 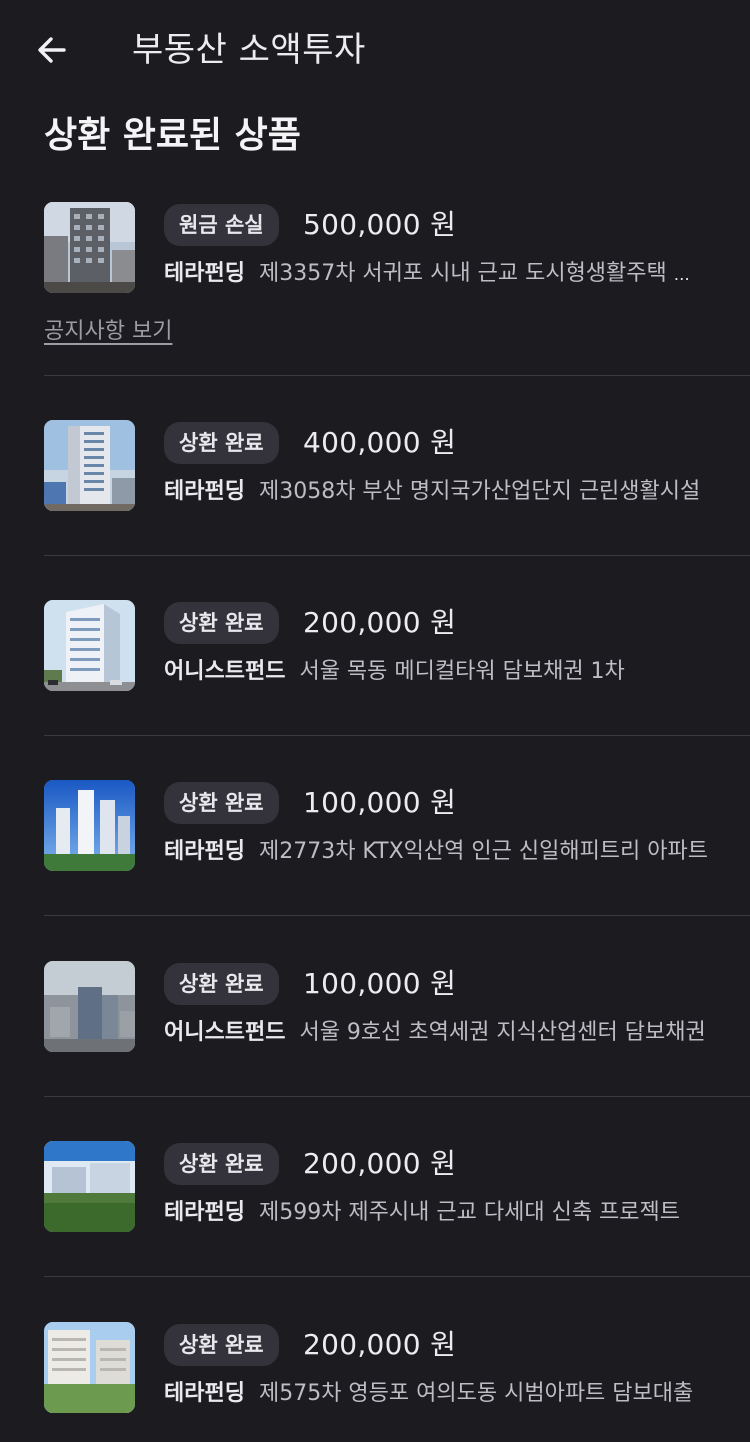 I want to click on notice-link: 공지사항 보기, so click(x=108, y=332).